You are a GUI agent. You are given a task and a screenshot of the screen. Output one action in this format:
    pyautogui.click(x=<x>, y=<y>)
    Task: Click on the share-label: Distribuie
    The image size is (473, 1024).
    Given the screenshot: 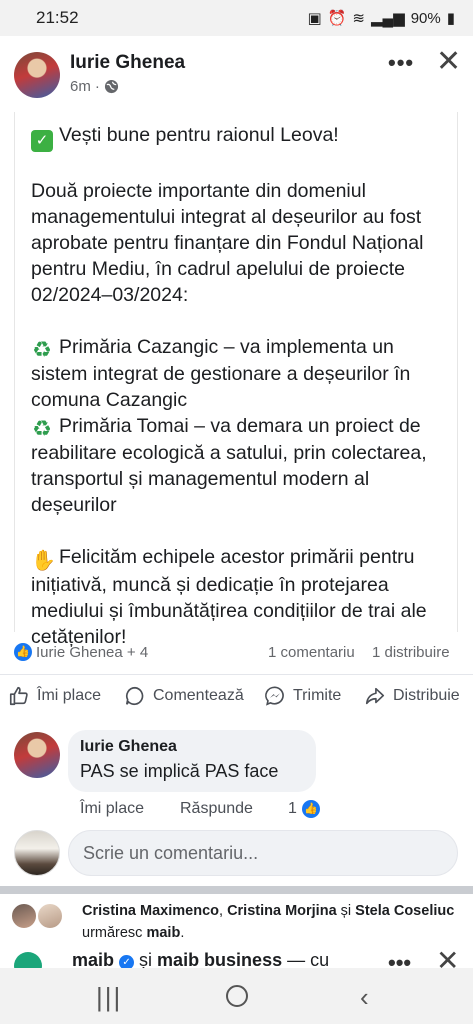 What is the action you would take?
    pyautogui.click(x=426, y=695)
    